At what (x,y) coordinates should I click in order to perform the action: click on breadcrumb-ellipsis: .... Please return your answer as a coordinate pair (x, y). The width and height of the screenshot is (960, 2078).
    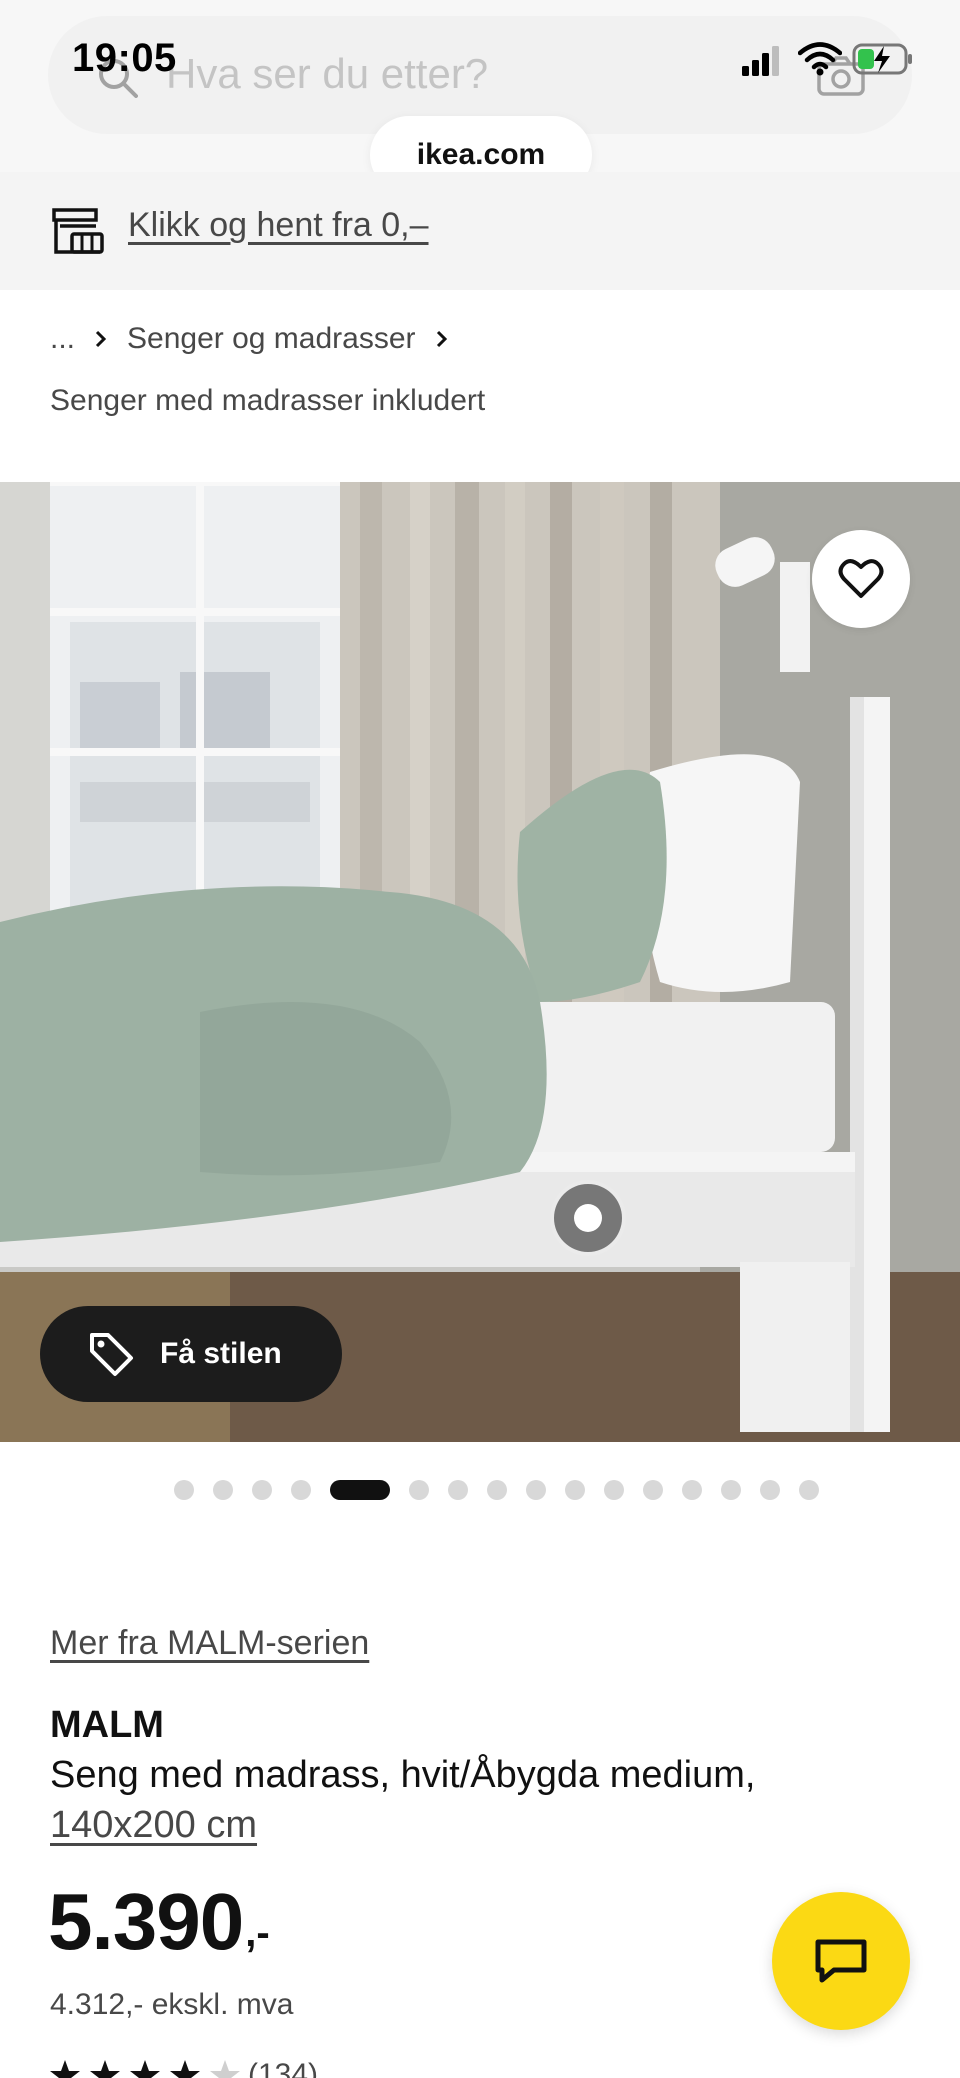
    Looking at the image, I should click on (62, 339).